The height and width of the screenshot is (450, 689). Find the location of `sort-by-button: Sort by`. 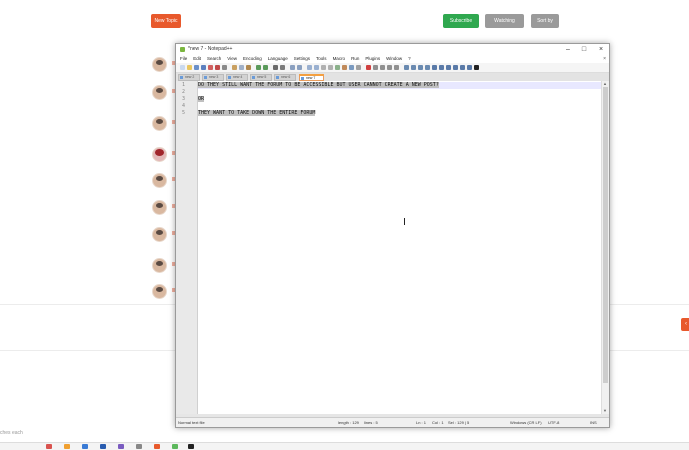

sort-by-button: Sort by is located at coordinates (545, 21).